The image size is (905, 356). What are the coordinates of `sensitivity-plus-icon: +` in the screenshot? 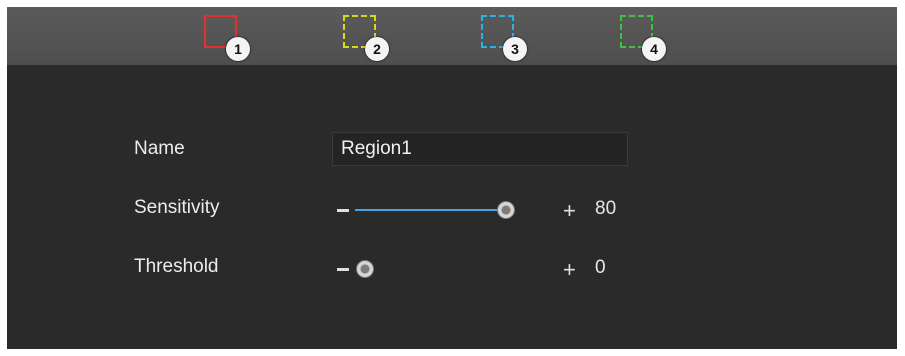 It's located at (569, 211).